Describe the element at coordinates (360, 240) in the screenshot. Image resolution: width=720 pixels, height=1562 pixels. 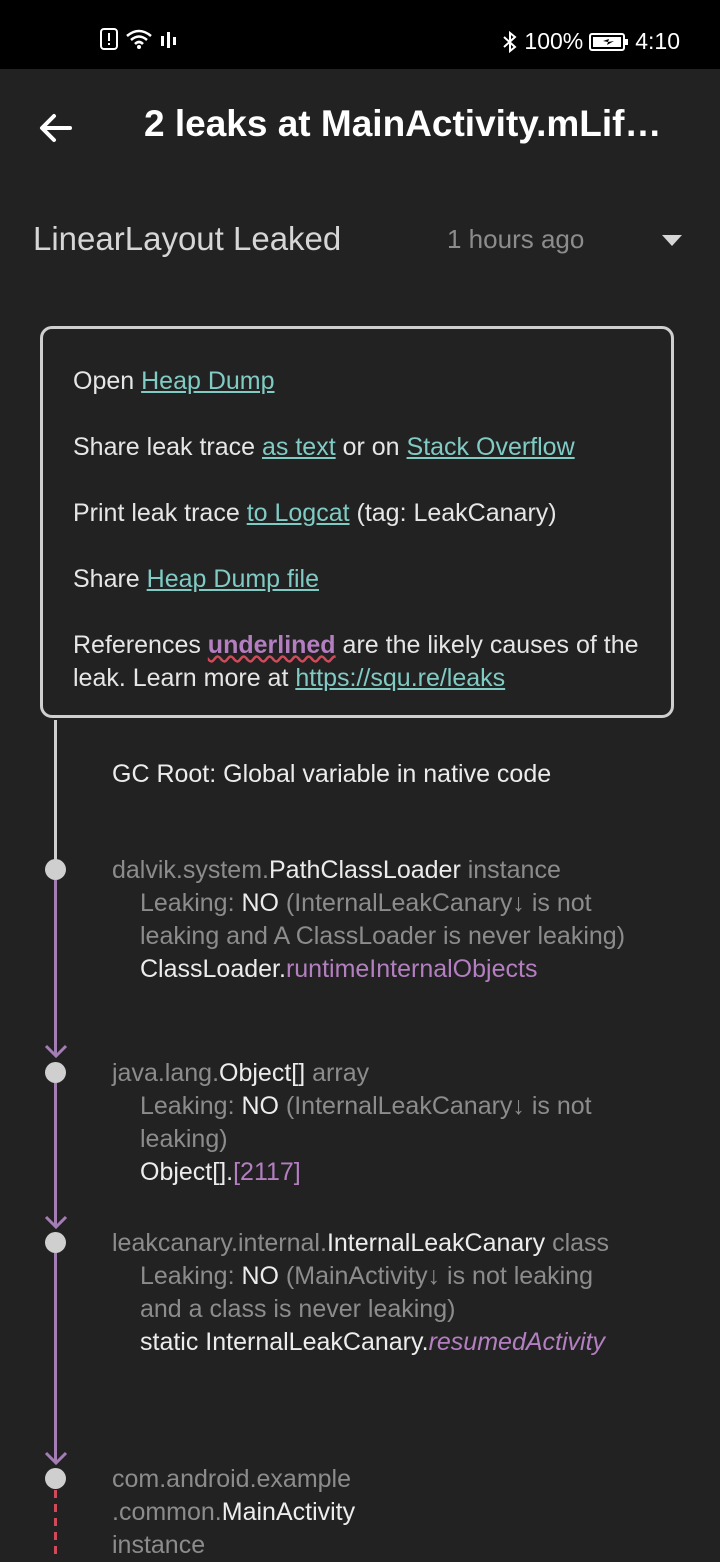
I see `leak-header: LinearLayout Leaked 1 hours ago` at that location.